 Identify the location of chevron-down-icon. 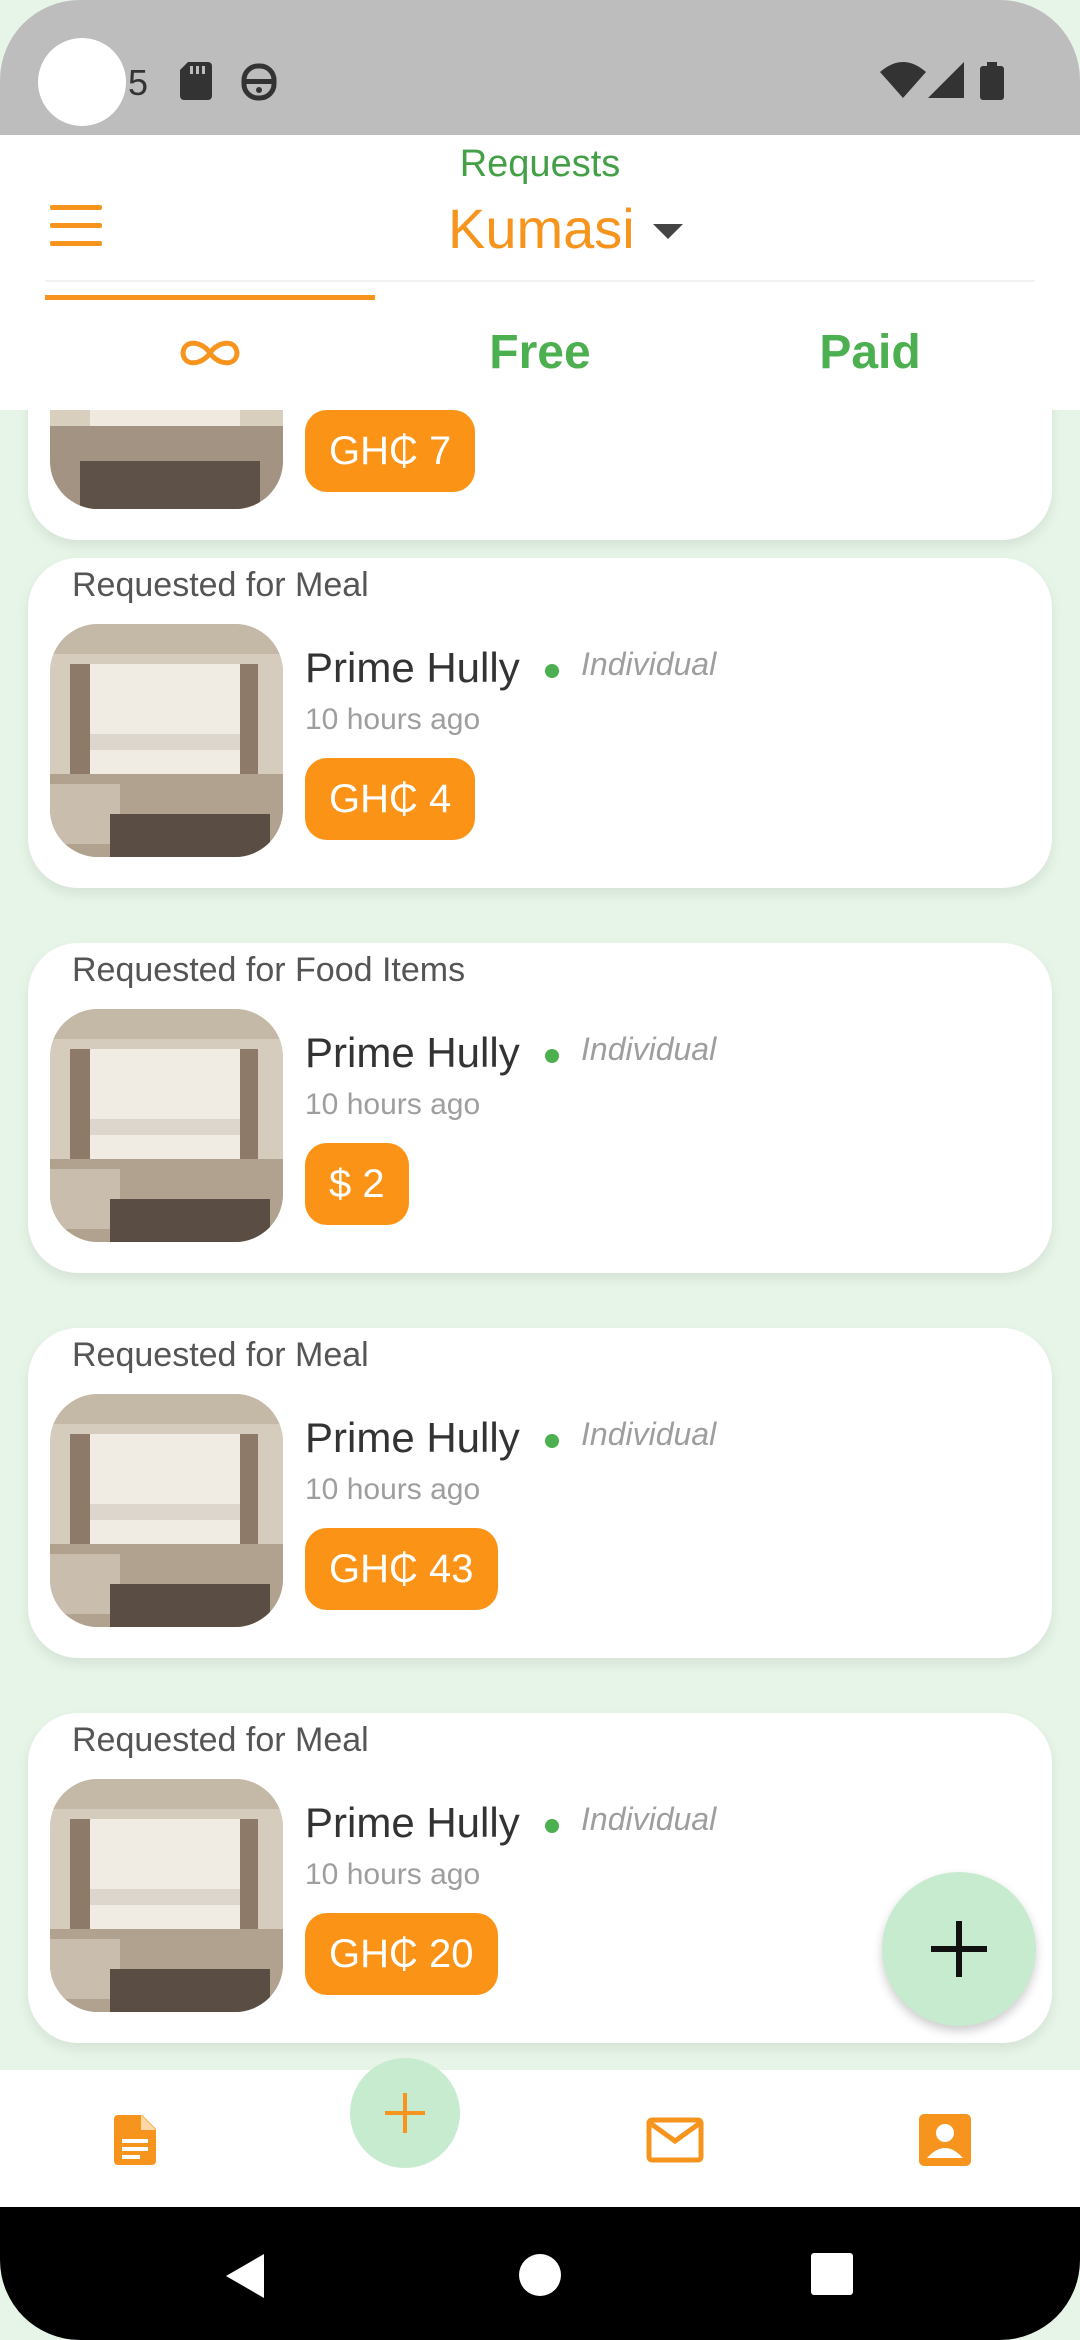
(667, 231).